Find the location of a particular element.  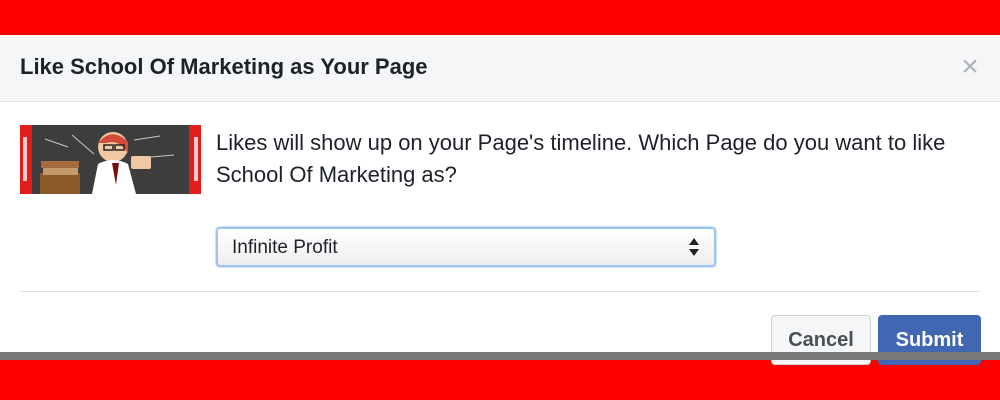

page-select: Infinite Profit is located at coordinates (466, 247).